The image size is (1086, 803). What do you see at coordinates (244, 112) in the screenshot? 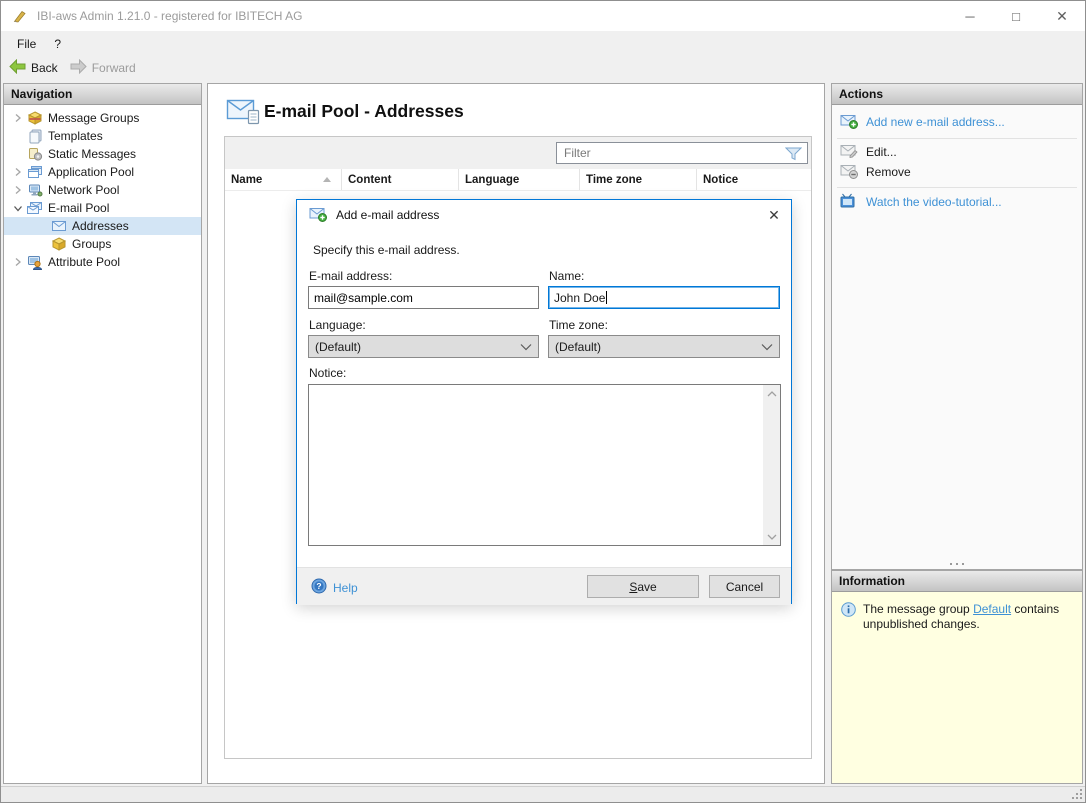
I see `email-addresses-icon` at bounding box center [244, 112].